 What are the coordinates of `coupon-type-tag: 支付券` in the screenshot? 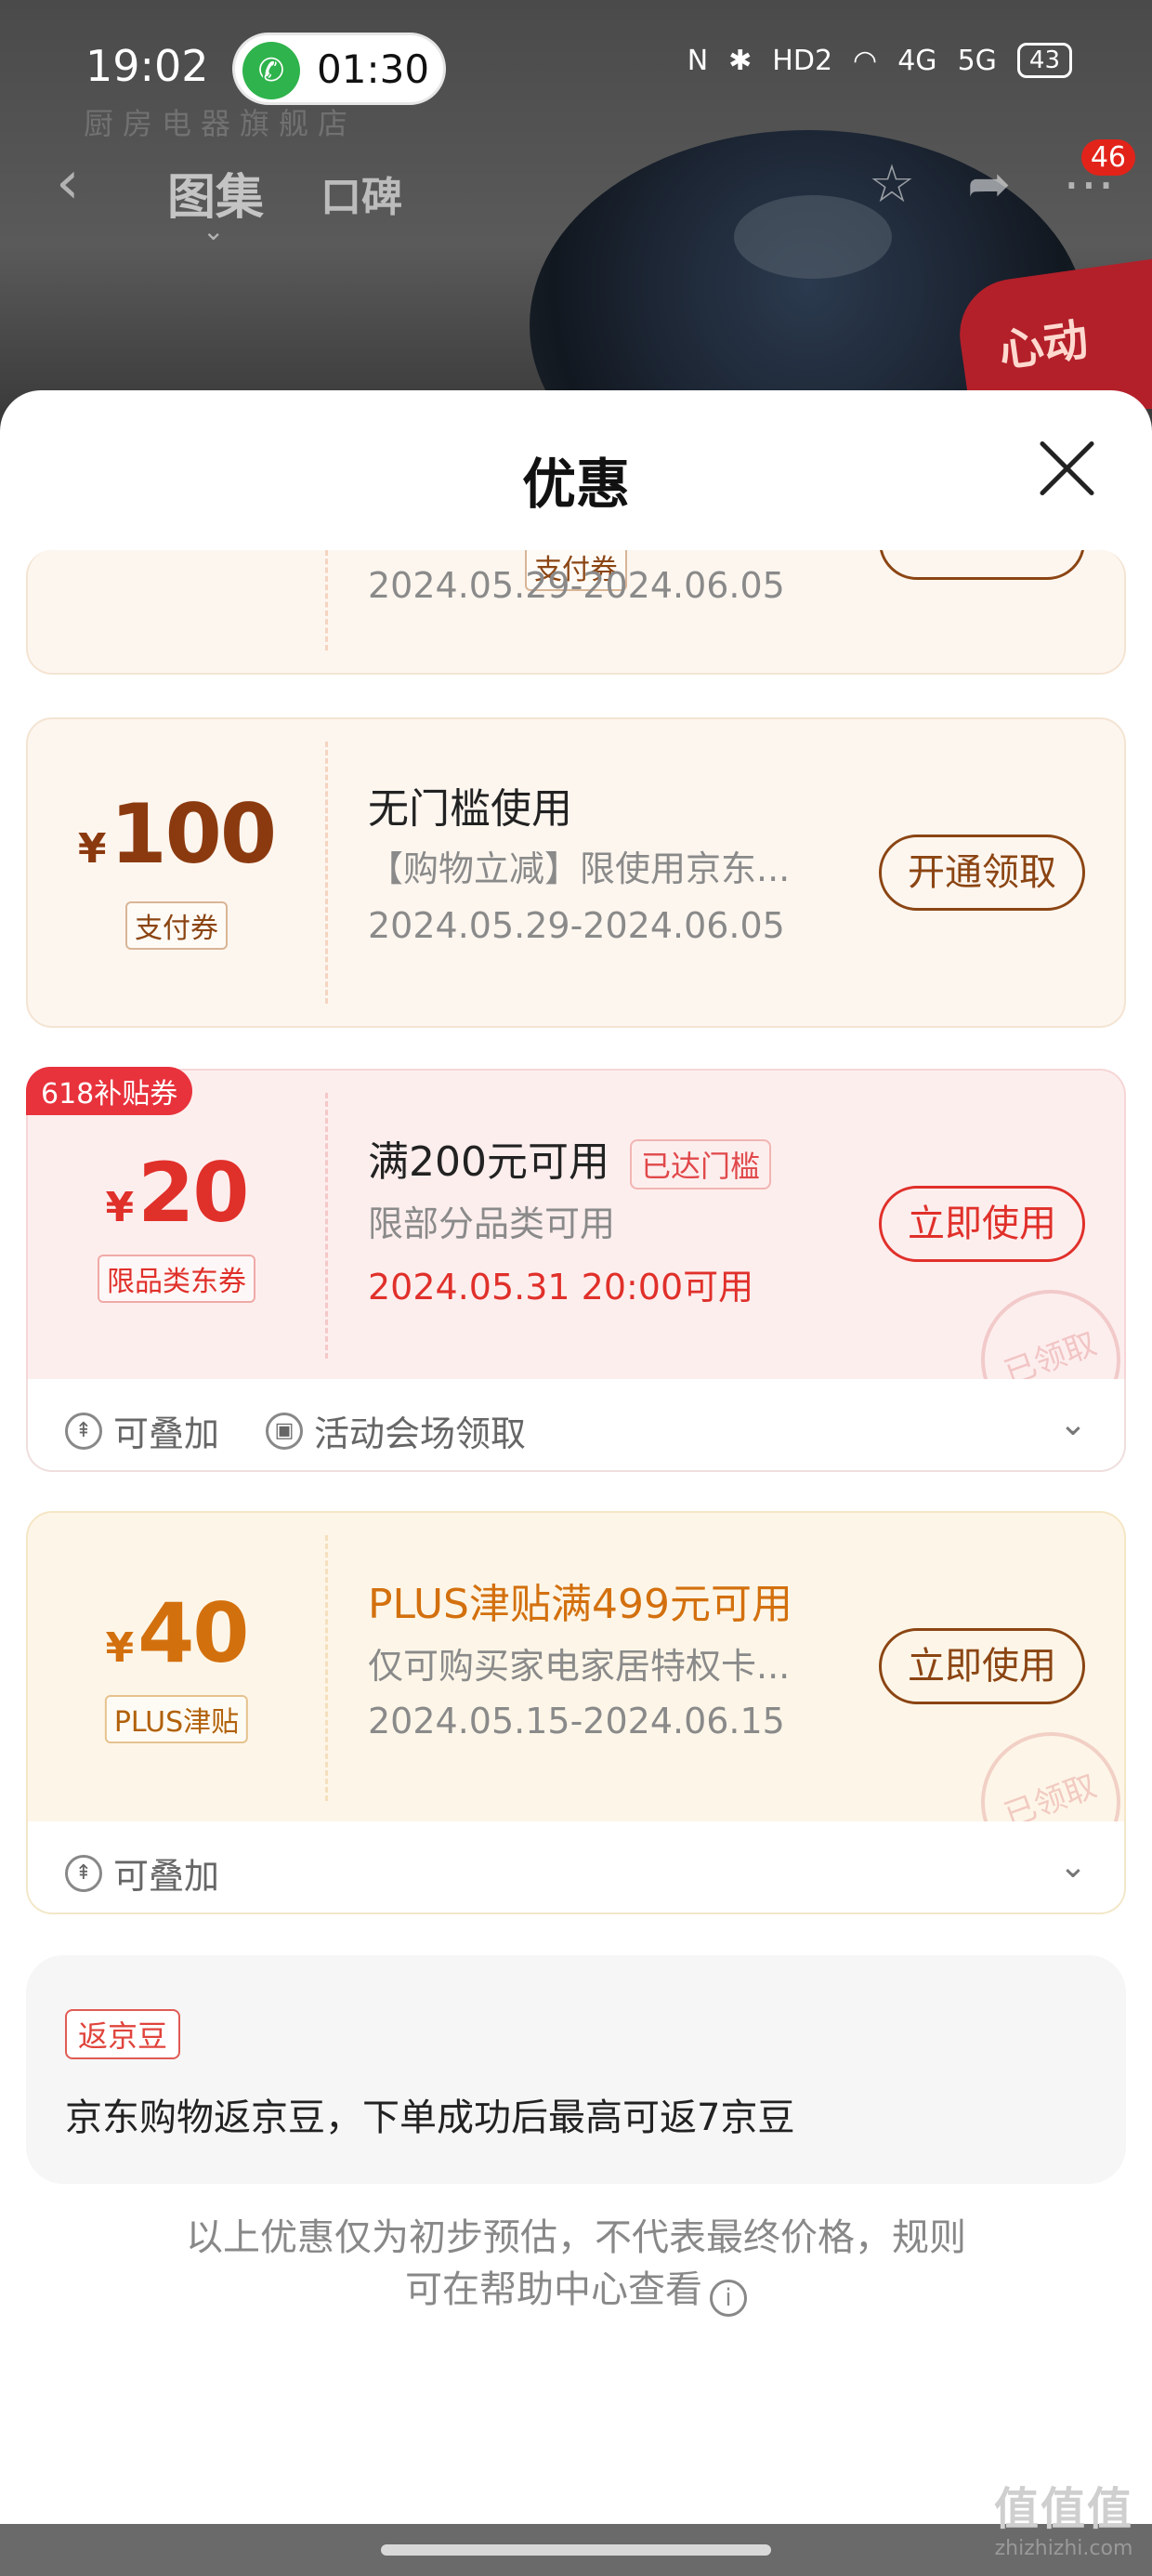 It's located at (176, 925).